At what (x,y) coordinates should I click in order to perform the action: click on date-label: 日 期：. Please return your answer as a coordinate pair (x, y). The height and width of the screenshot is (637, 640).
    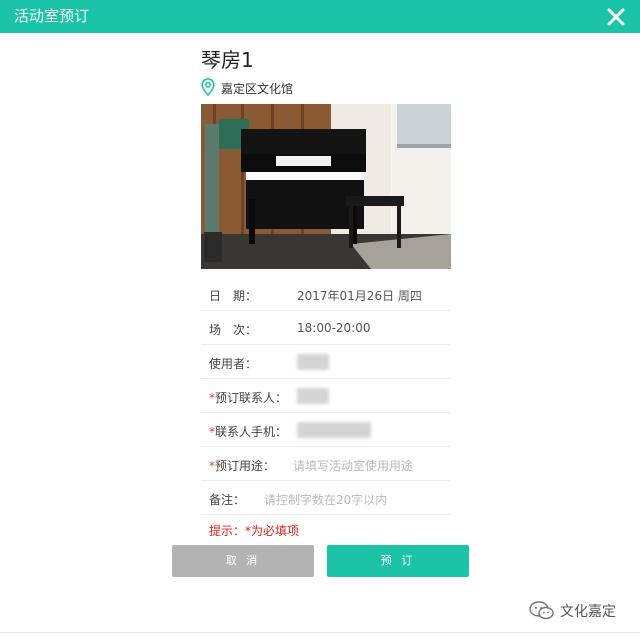
    Looking at the image, I should click on (233, 296).